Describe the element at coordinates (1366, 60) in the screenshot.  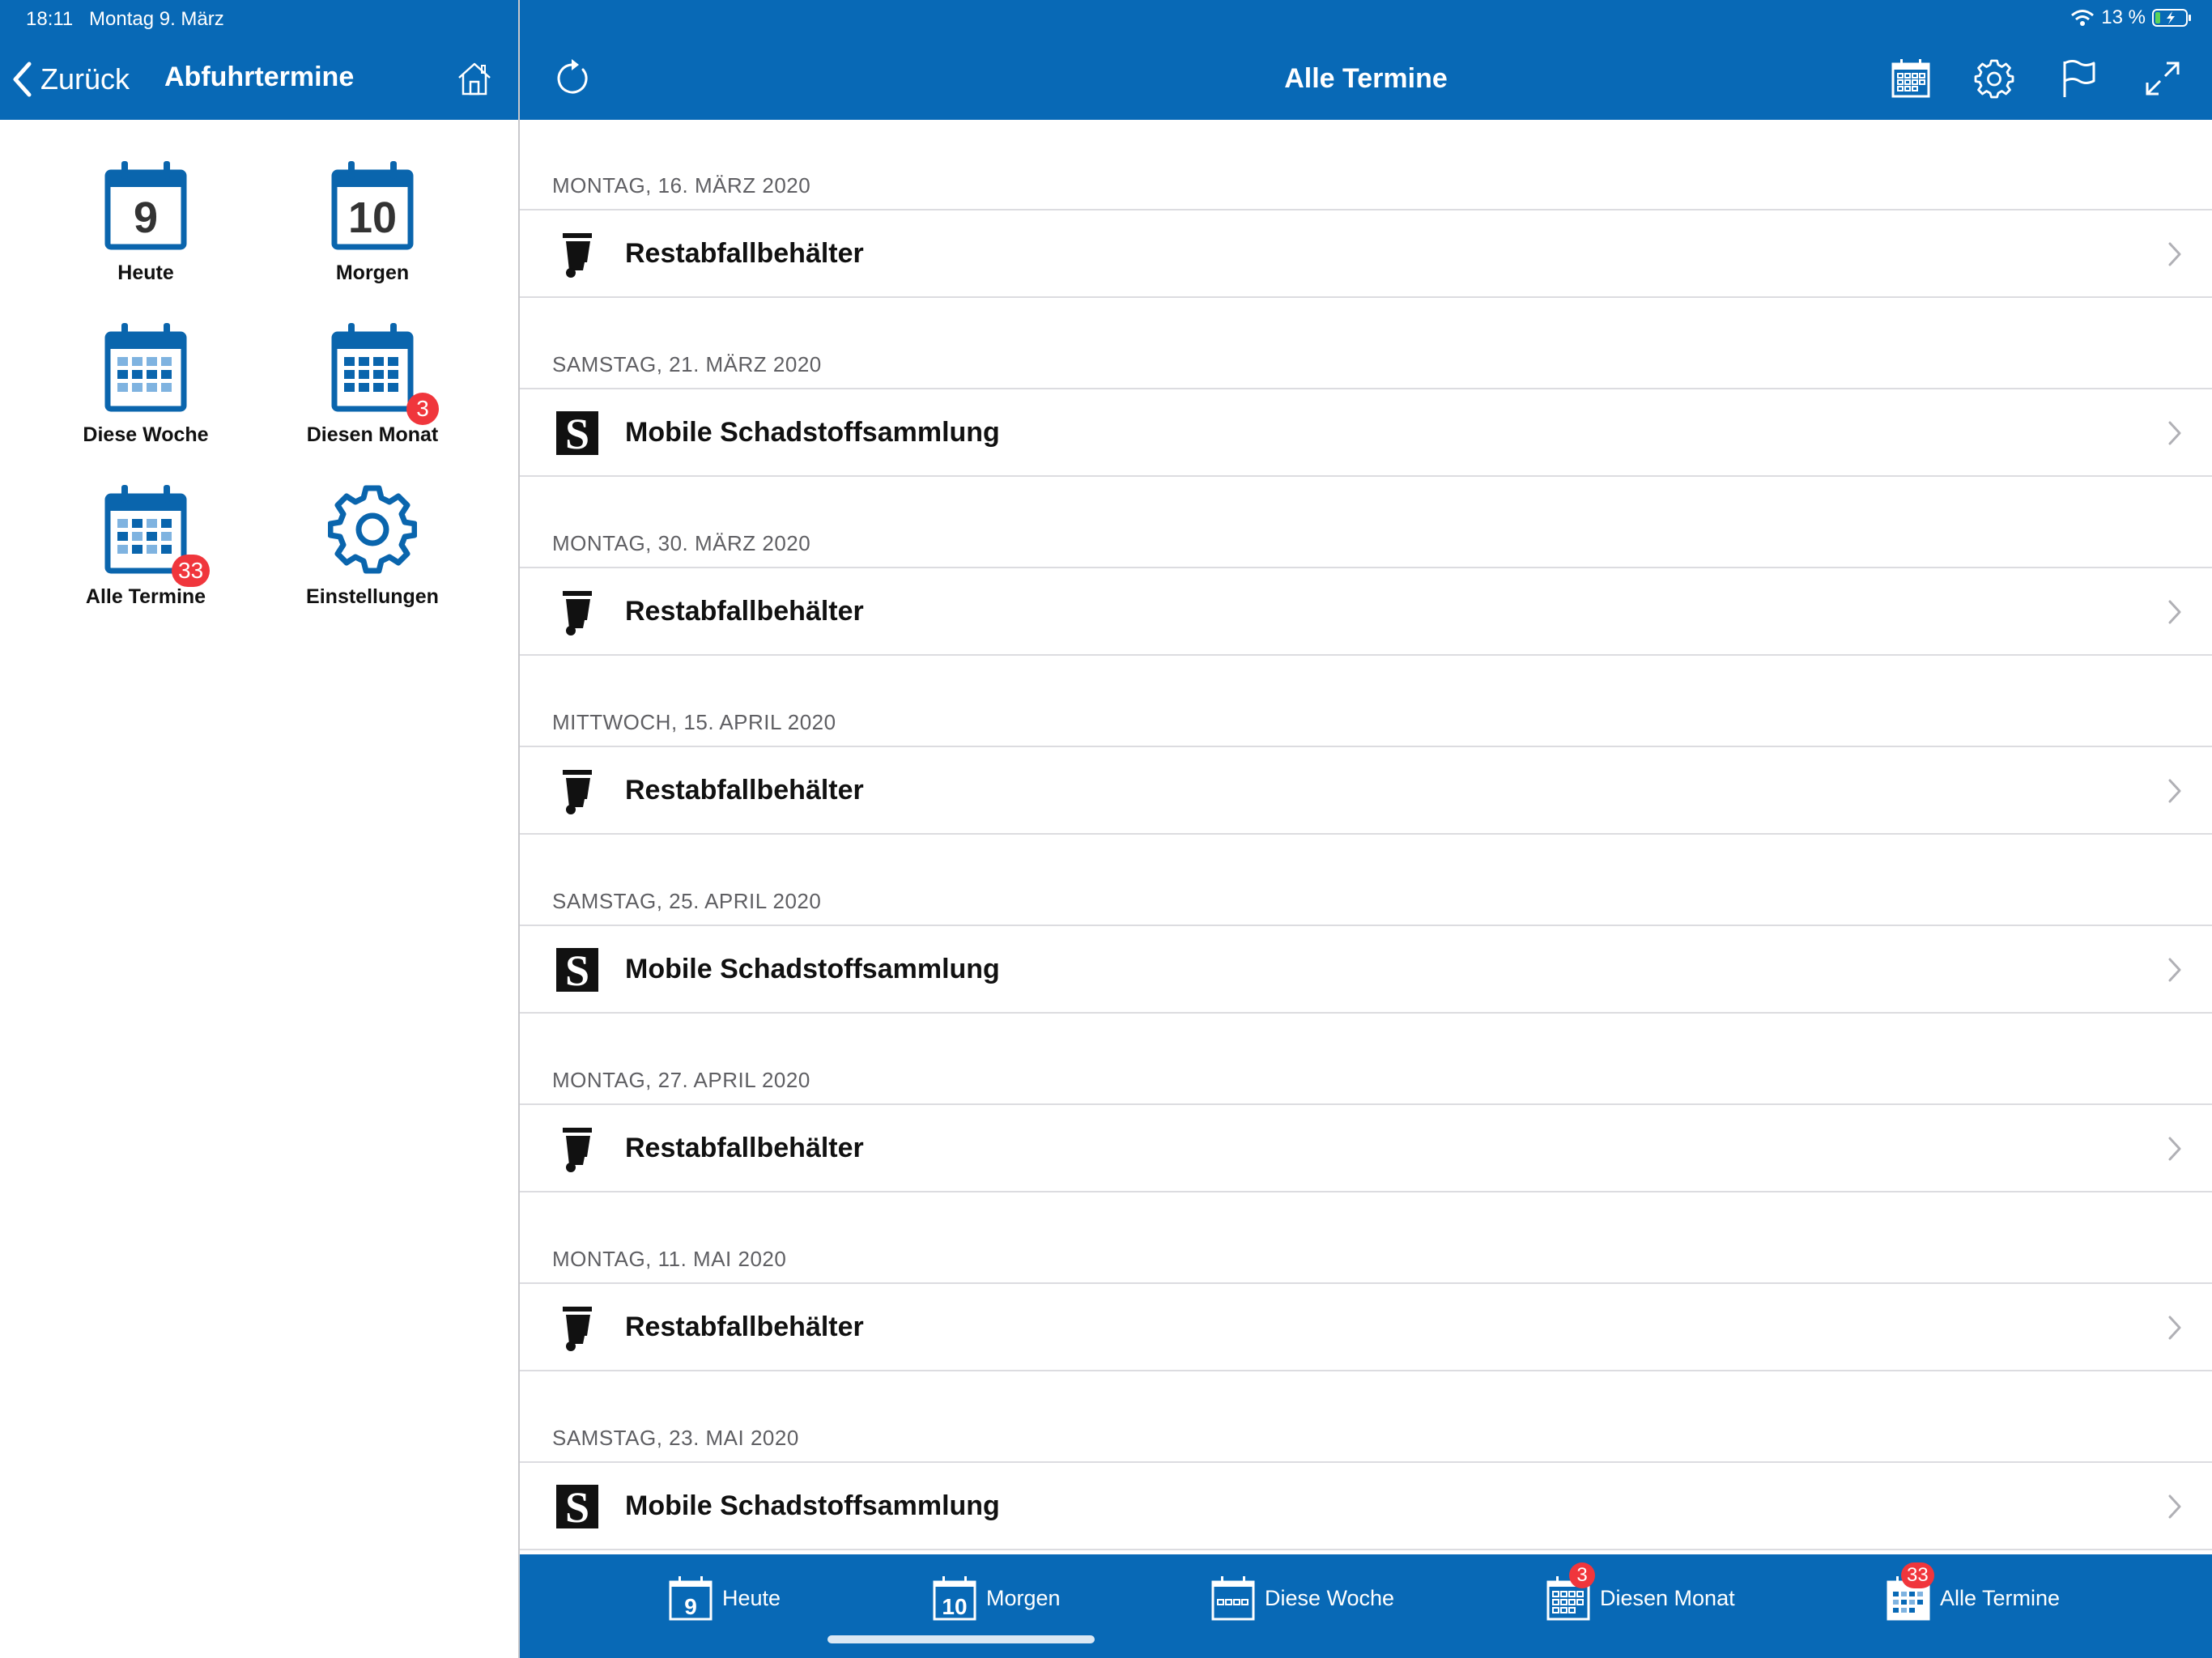
I see `right-nav-bar: 13 % Alle Termine` at that location.